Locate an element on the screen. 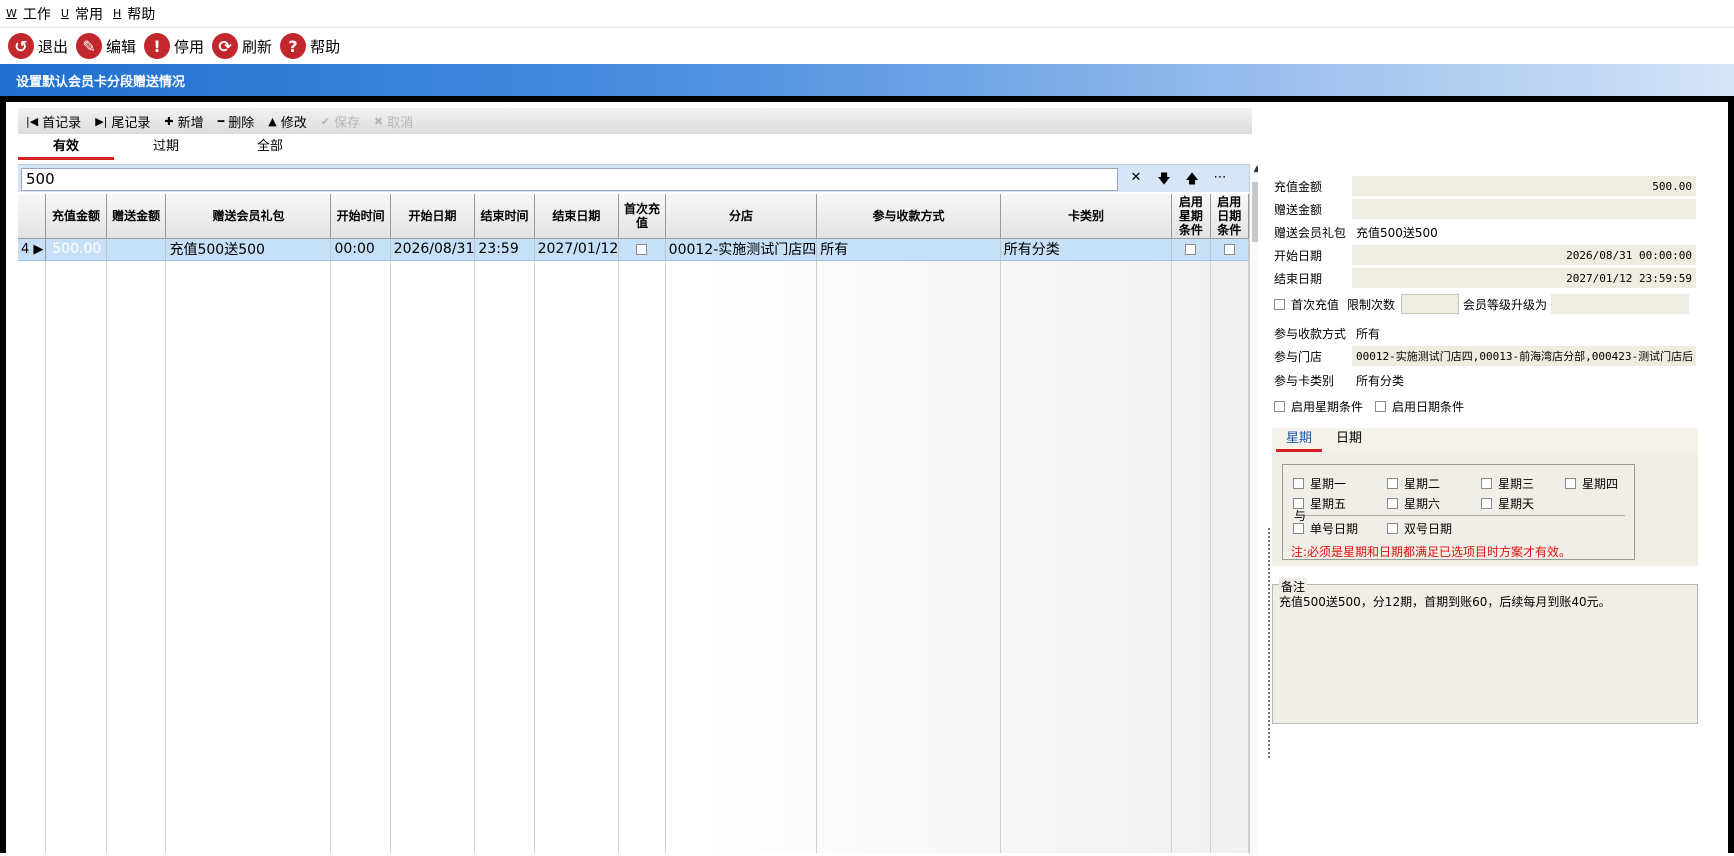 The width and height of the screenshot is (1734, 856). tab-all: 全部 is located at coordinates (270, 148).